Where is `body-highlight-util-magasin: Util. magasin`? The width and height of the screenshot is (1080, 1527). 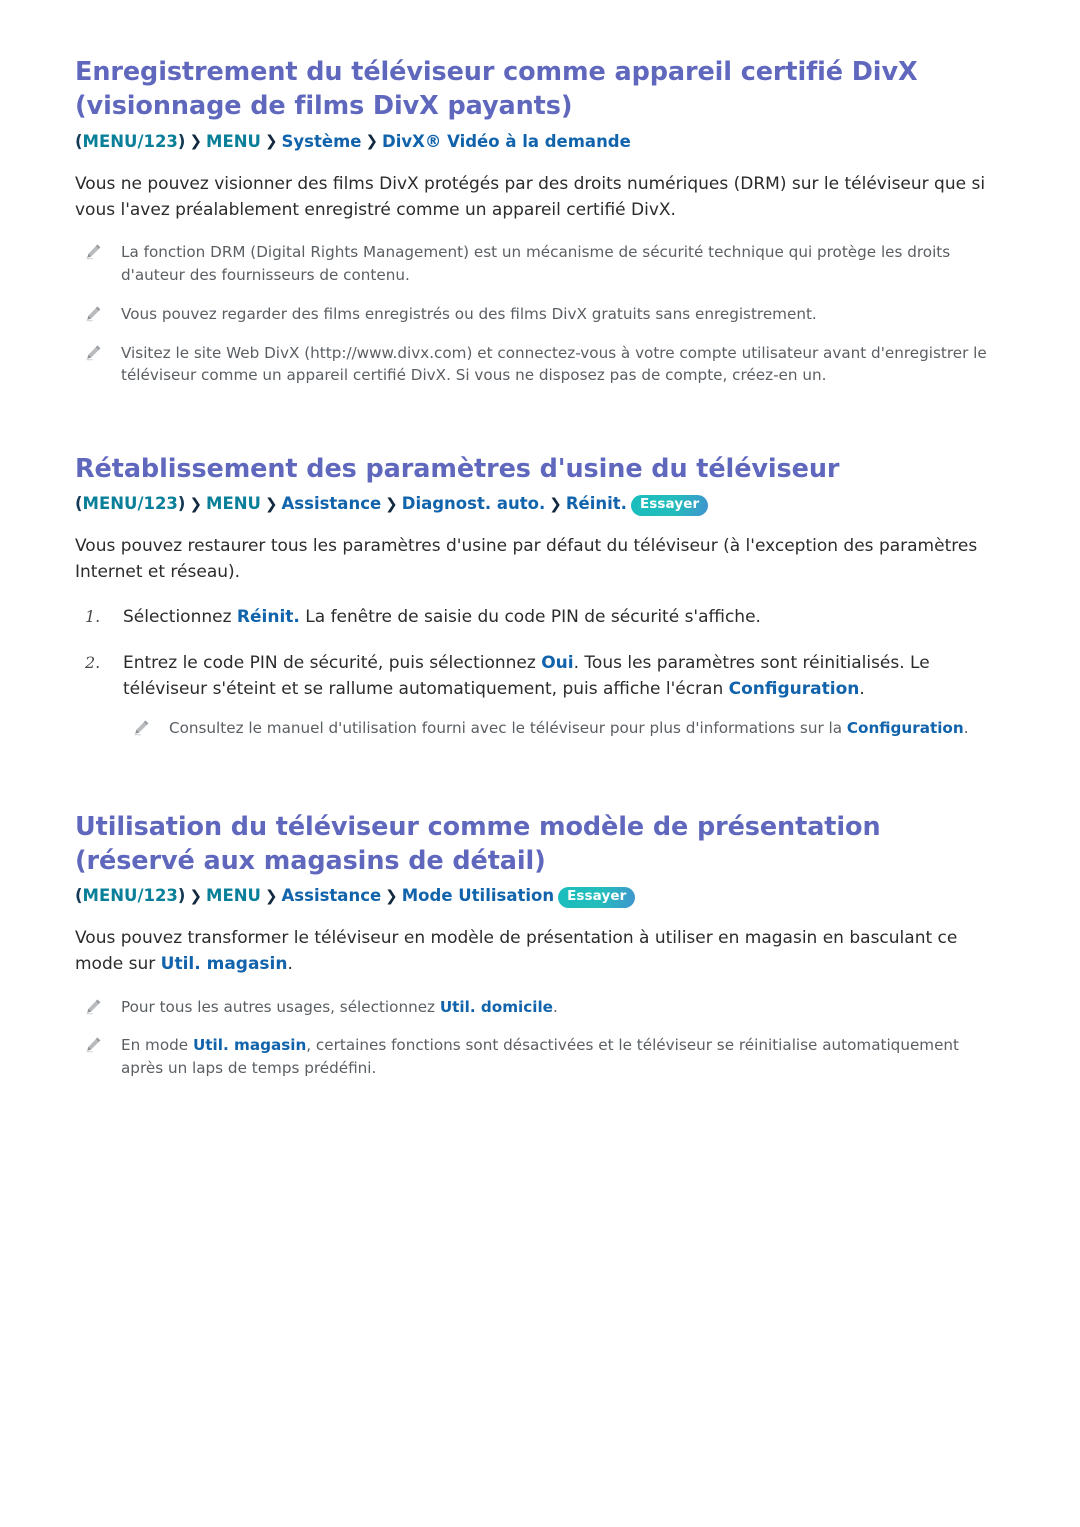 body-highlight-util-magasin: Util. magasin is located at coordinates (224, 964).